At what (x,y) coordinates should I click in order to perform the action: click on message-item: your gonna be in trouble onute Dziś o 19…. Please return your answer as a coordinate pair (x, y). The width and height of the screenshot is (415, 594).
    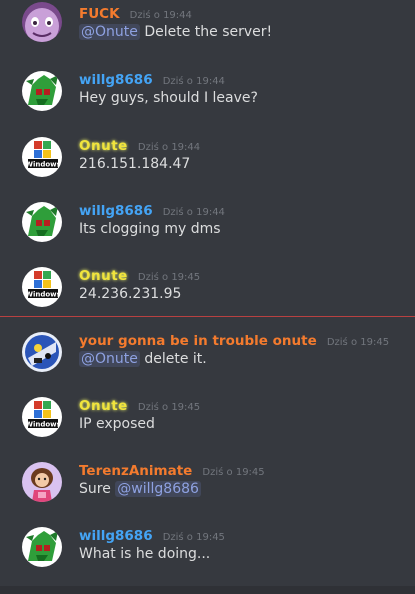
    Looking at the image, I should click on (207, 356).